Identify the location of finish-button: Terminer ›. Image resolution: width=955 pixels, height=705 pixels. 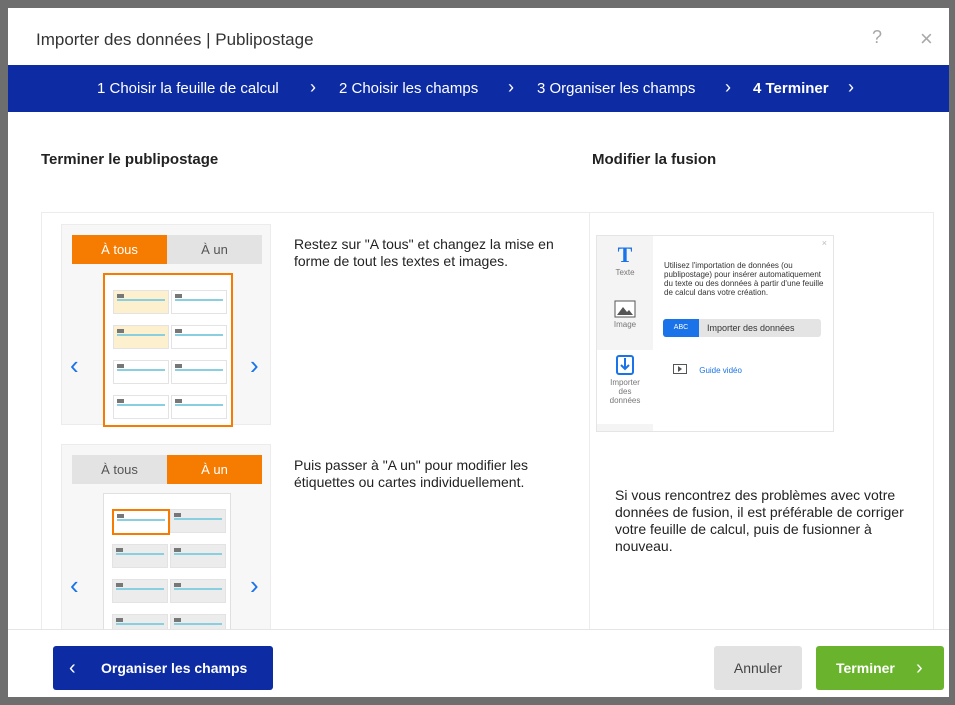
(880, 668).